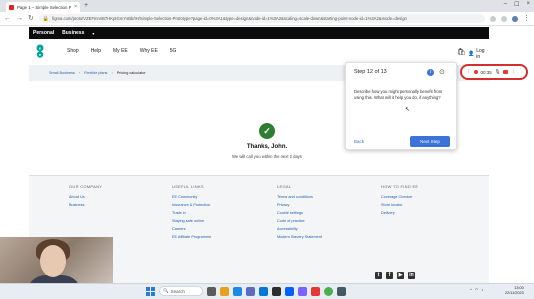  Describe the element at coordinates (399, 205) in the screenshot. I see `footer-link: Store locator` at that location.